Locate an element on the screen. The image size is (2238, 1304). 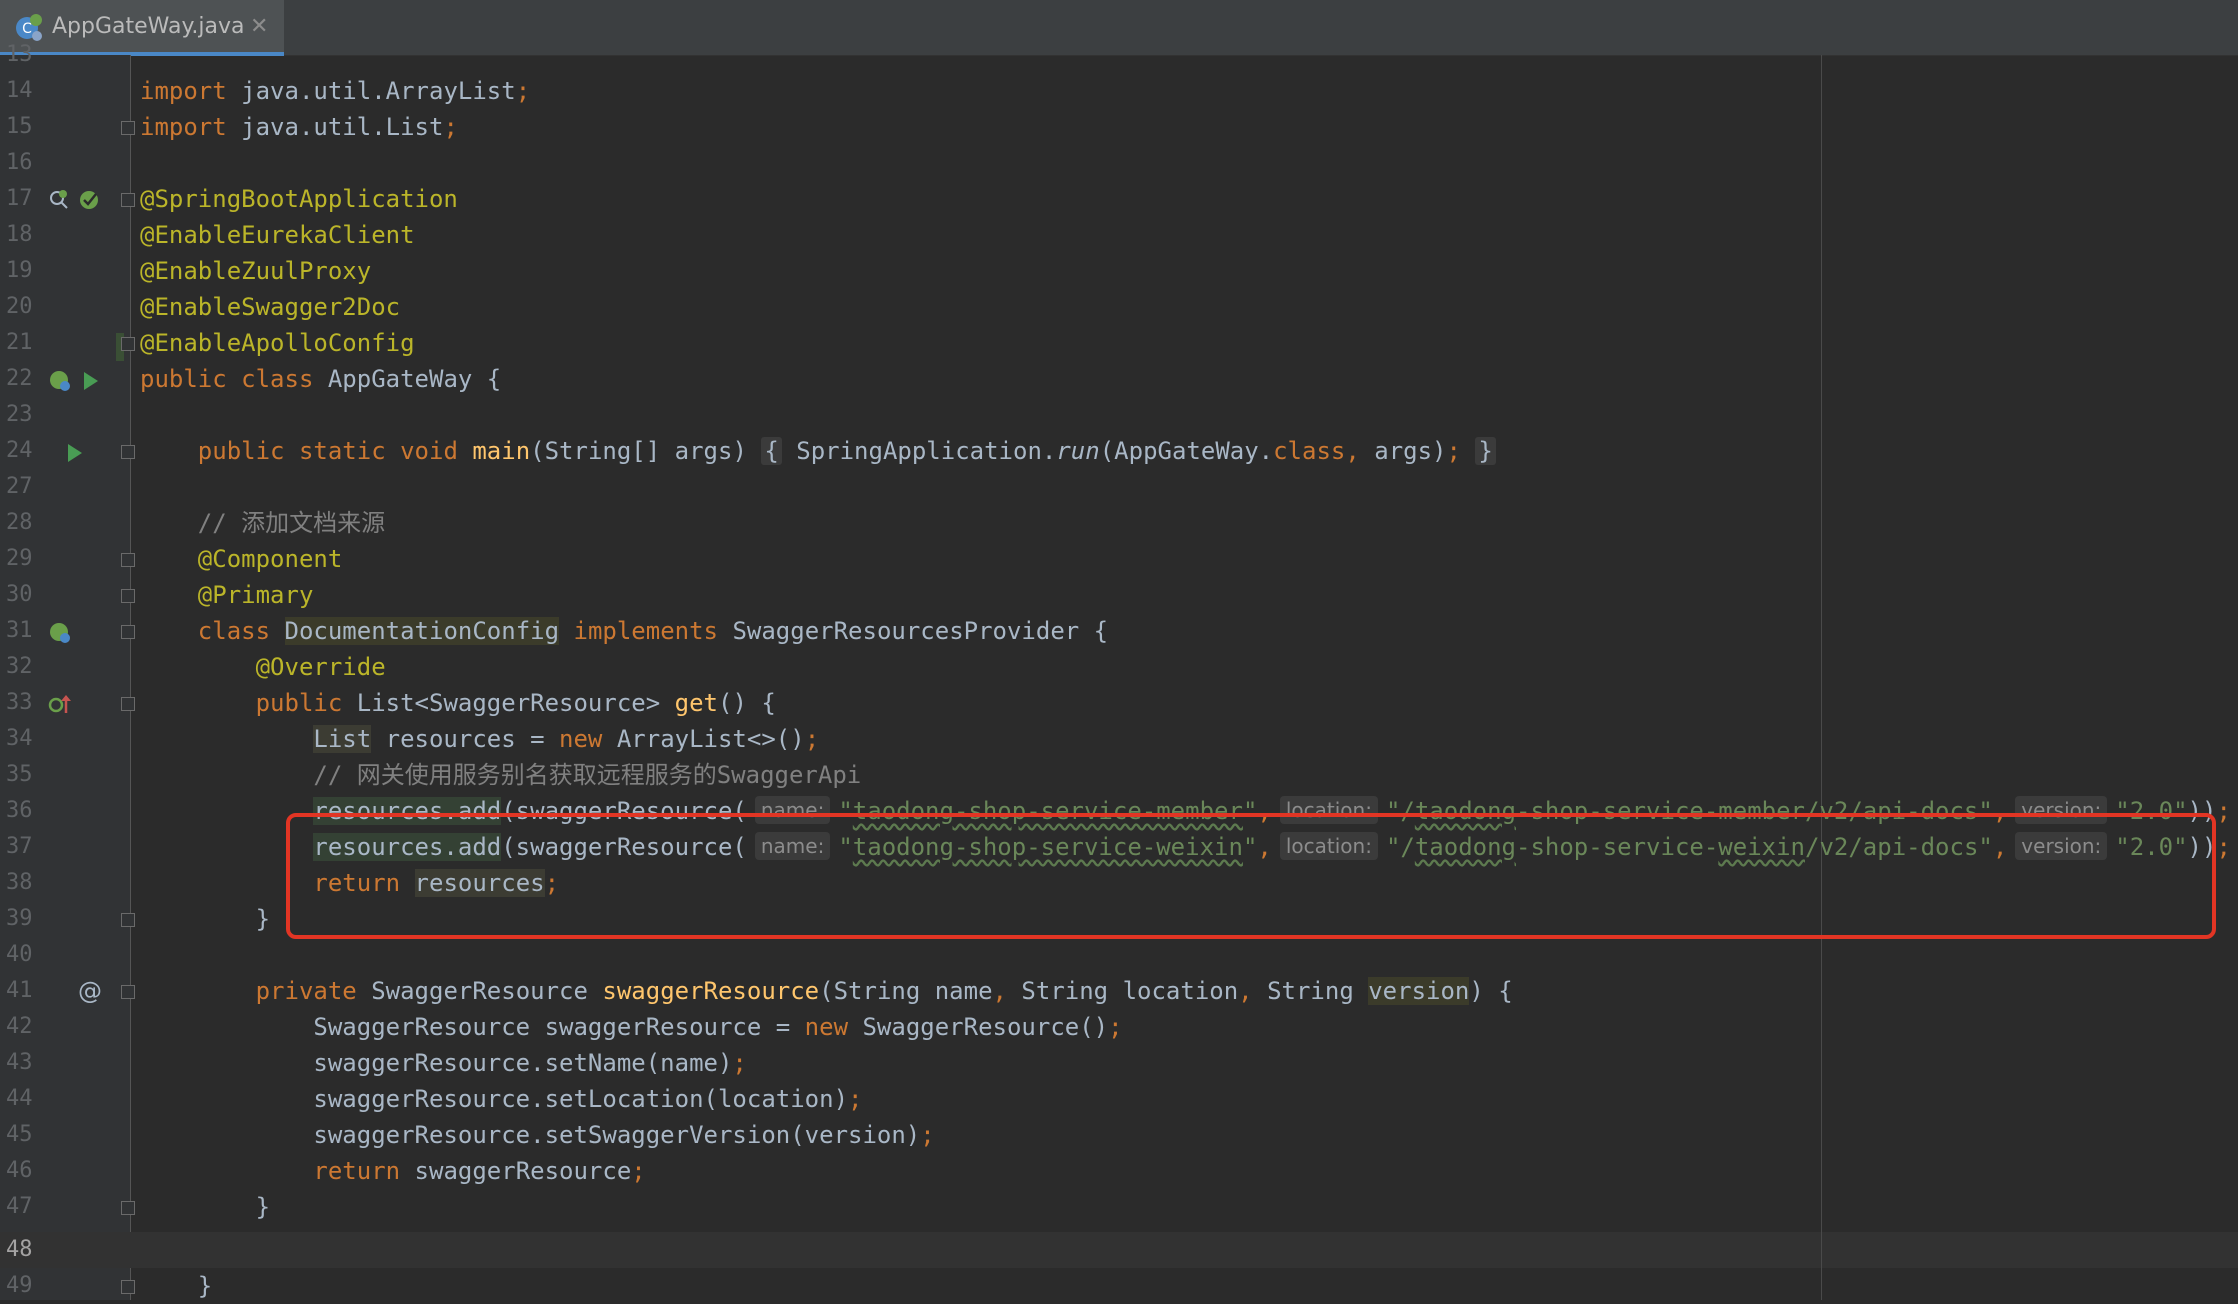
code-text: // 网关使用服务别名获取远程服务的SwaggerApi is located at coordinates (500, 775).